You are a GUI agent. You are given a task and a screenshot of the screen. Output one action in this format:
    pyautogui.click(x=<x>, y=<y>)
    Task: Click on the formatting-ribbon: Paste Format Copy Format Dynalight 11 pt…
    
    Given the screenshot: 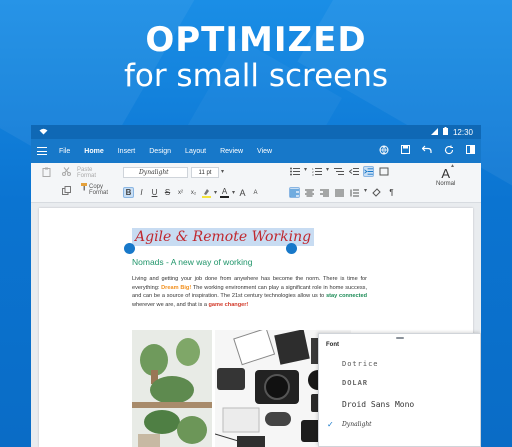 What is the action you would take?
    pyautogui.click(x=256, y=182)
    